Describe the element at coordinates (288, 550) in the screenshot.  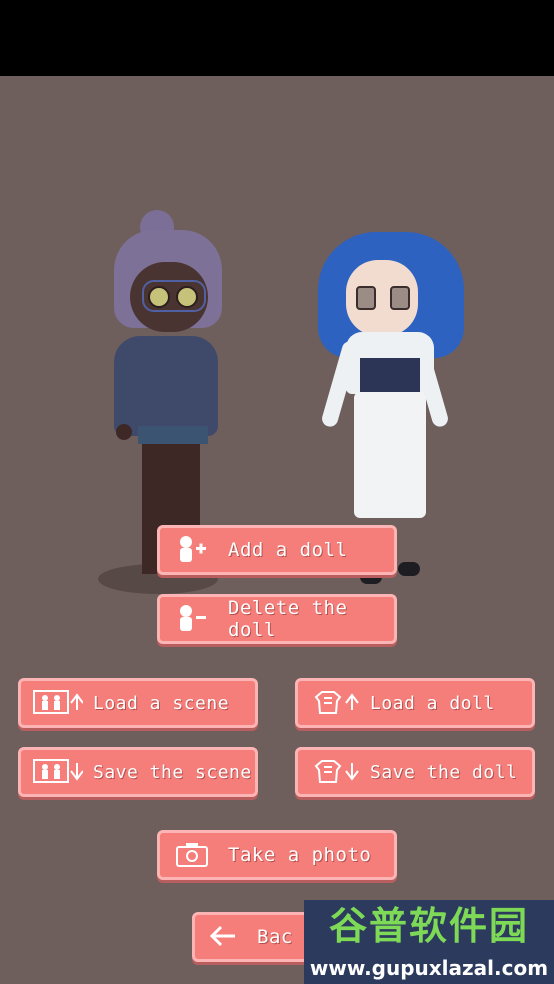
I see `add-doll-label: Add a doll` at that location.